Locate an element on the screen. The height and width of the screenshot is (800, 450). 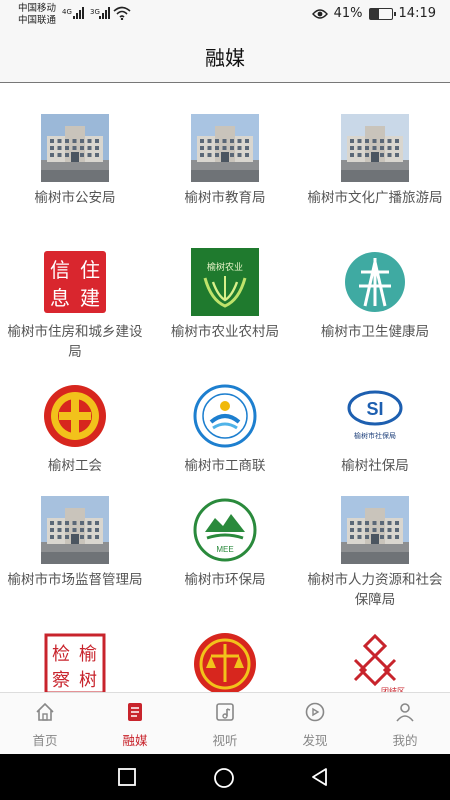
agency-item: MEE 榆树市环保局 is located at coordinates (225, 561).